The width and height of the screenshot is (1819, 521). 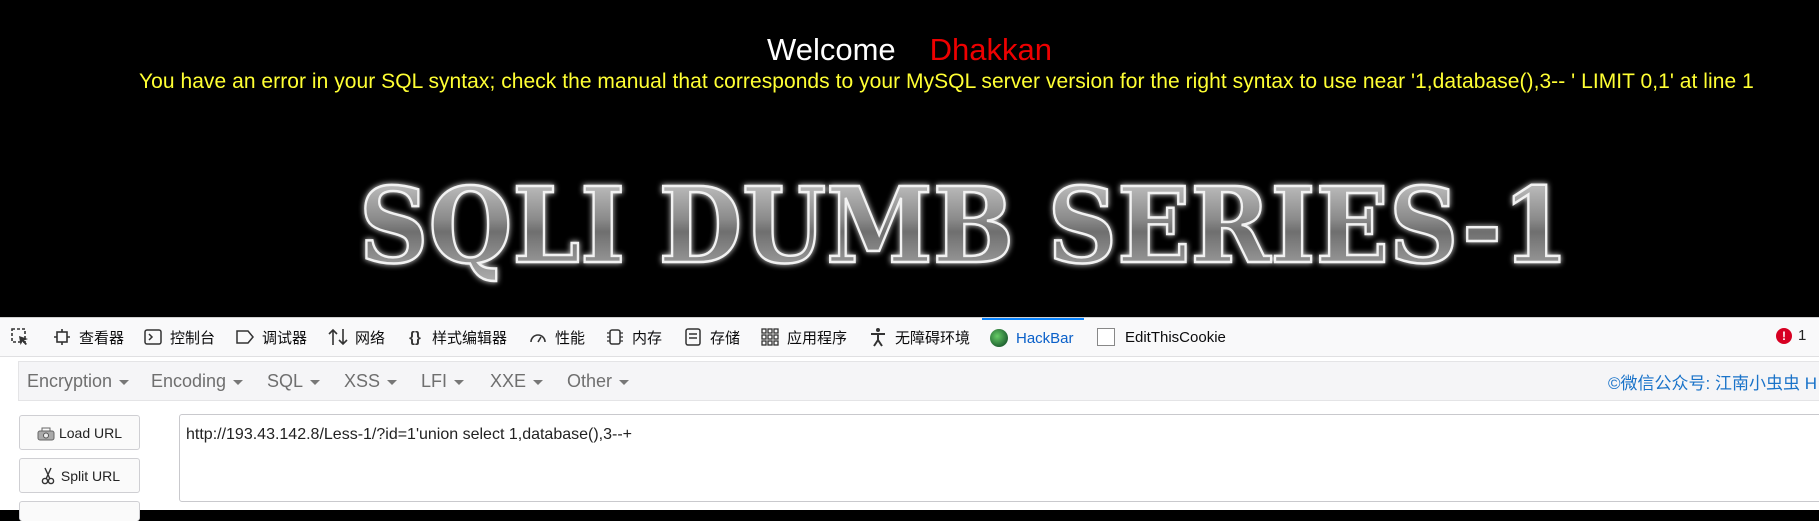 I want to click on menu-label: LFI, so click(x=434, y=380).